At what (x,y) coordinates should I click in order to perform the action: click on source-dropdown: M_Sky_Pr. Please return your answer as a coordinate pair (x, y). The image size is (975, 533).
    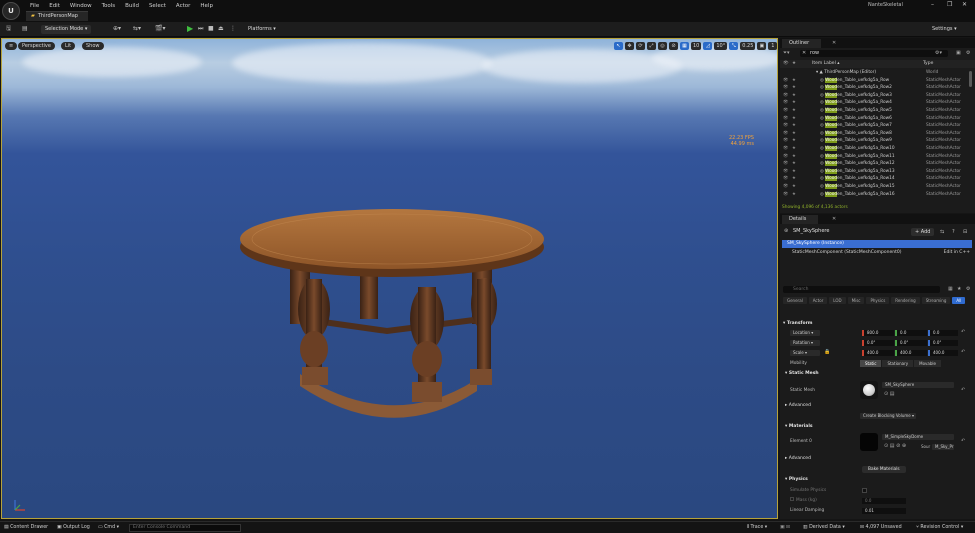
    Looking at the image, I should click on (943, 447).